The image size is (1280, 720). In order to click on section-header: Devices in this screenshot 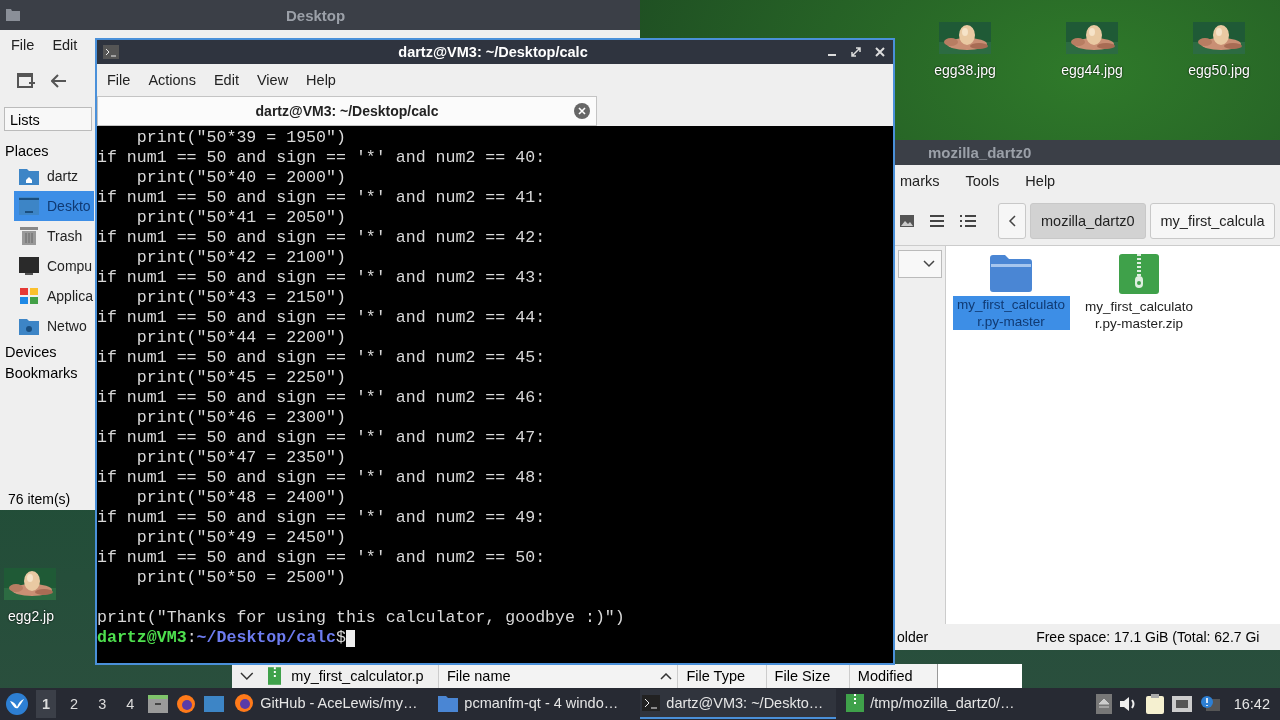, I will do `click(31, 352)`.